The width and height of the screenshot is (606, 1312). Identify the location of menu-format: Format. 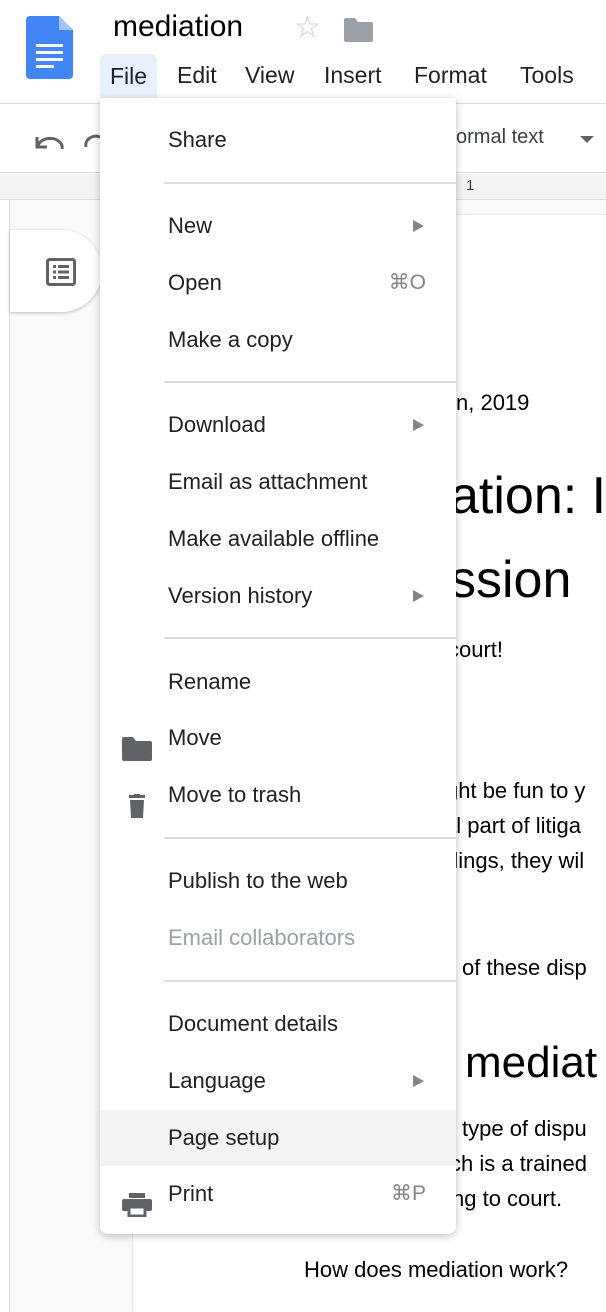
(450, 75).